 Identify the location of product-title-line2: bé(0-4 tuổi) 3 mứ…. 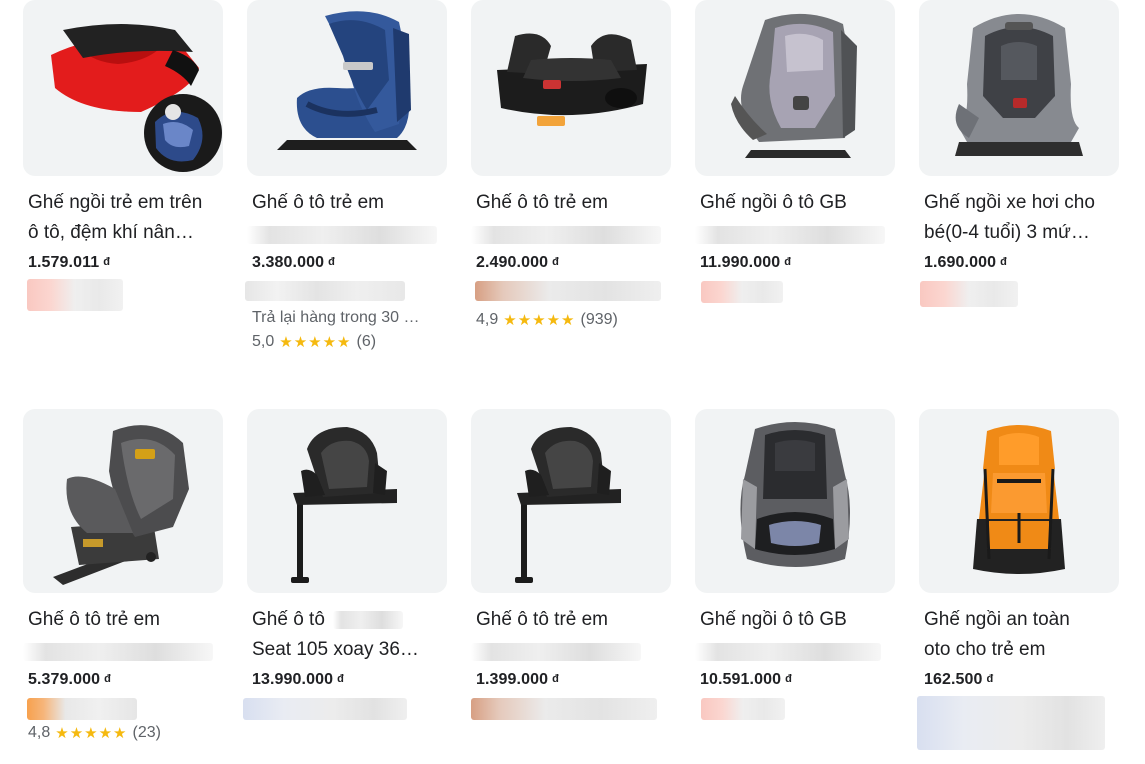
(1007, 232).